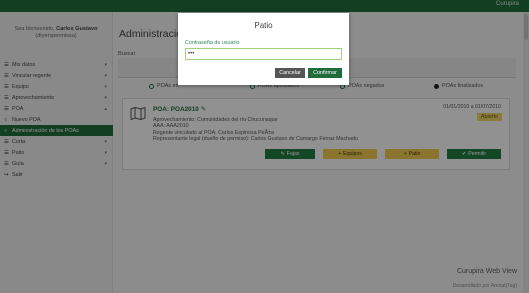 The height and width of the screenshot is (293, 529). Describe the element at coordinates (263, 54) in the screenshot. I see `password-field: •••` at that location.